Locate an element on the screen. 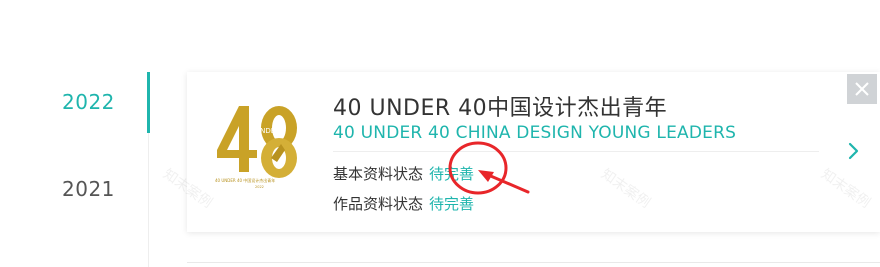 Image resolution: width=880 pixels, height=267 pixels. logo-year: 2022 is located at coordinates (259, 187).